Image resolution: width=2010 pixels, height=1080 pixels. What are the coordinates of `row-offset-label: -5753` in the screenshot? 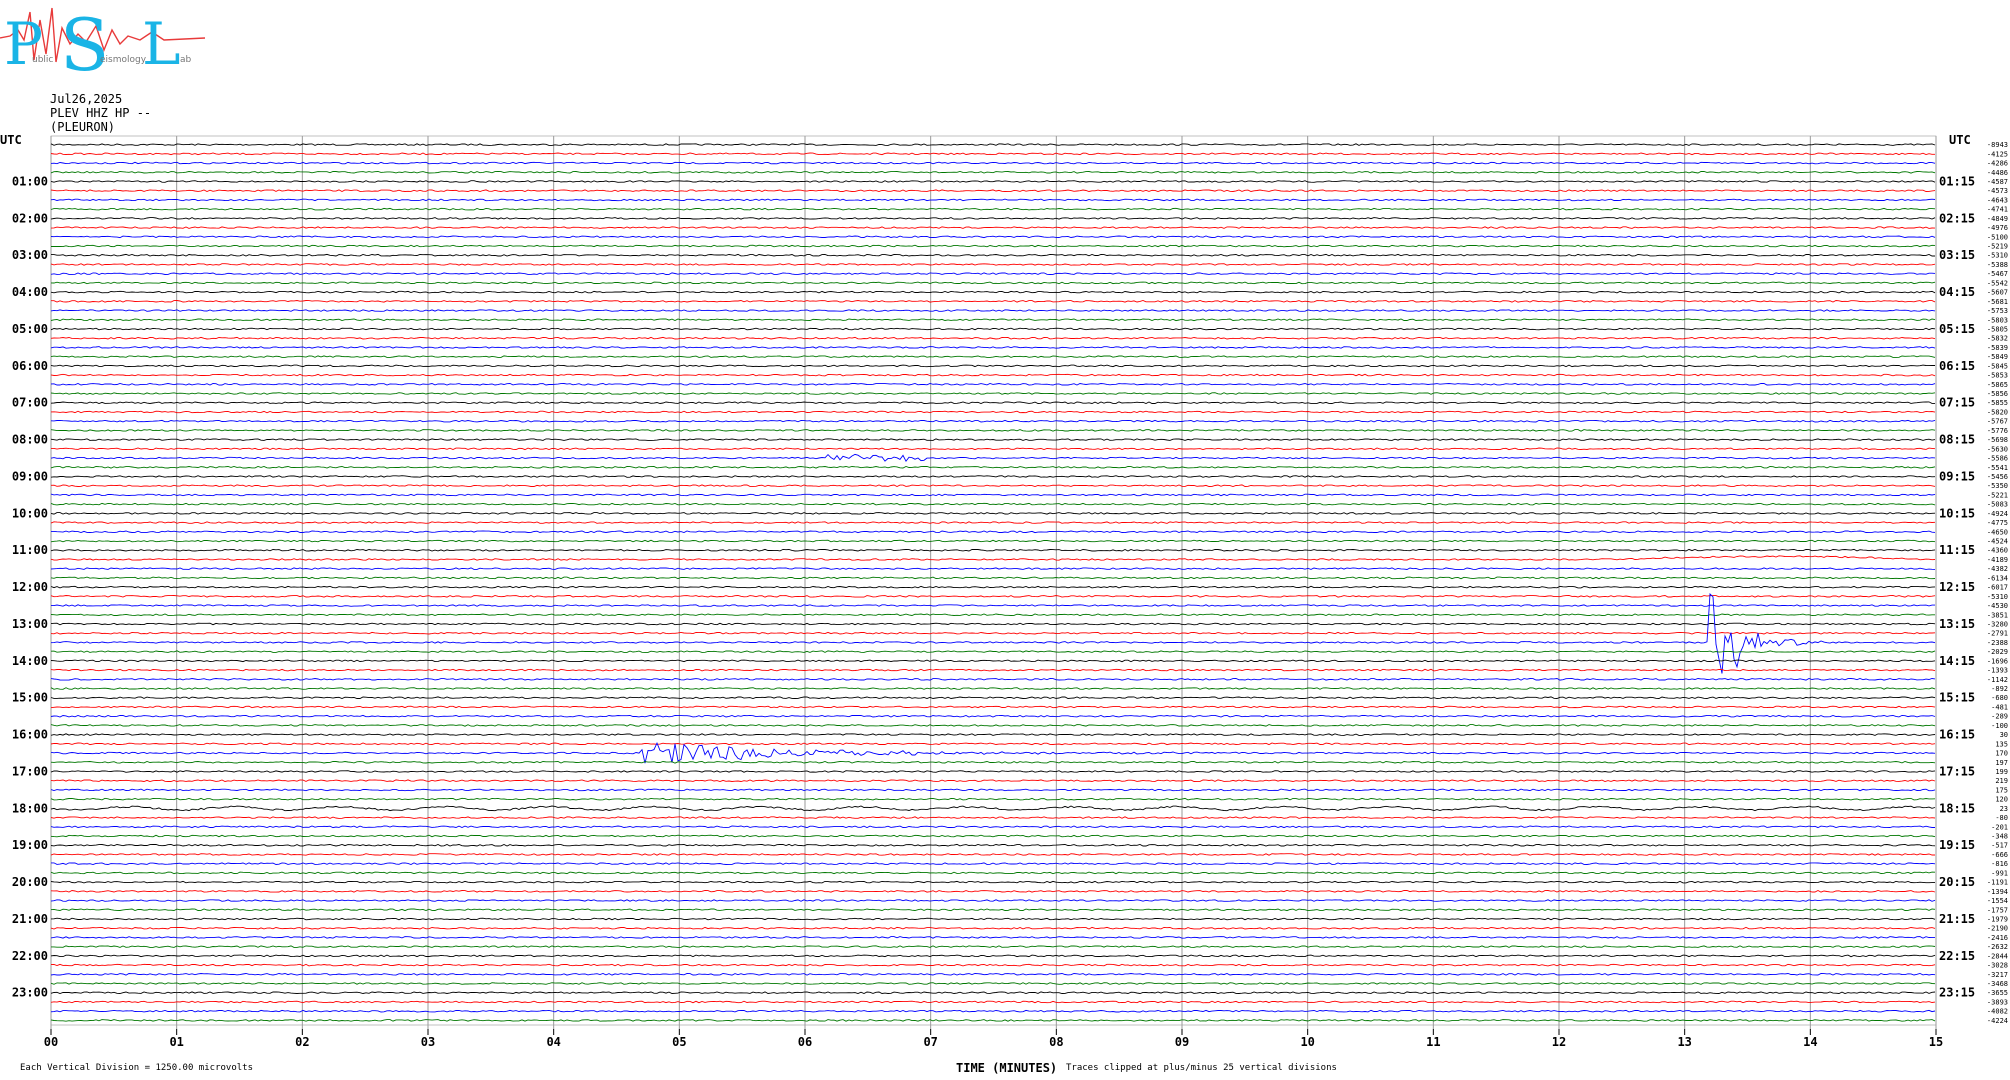 It's located at (1997, 311).